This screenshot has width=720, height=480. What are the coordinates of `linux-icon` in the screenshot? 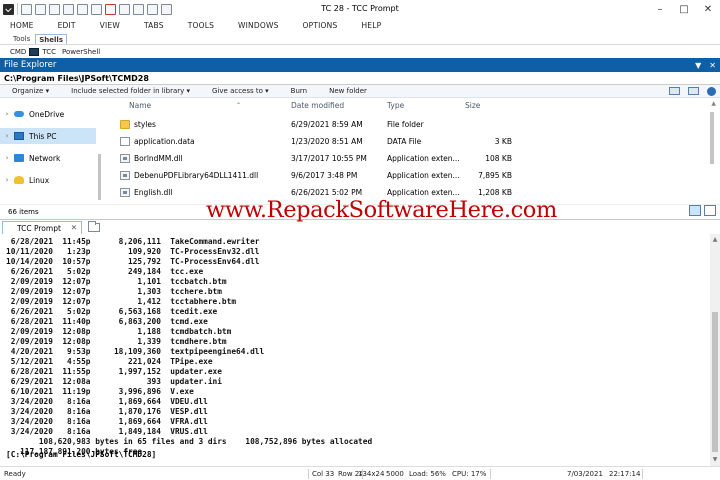 It's located at (19, 180).